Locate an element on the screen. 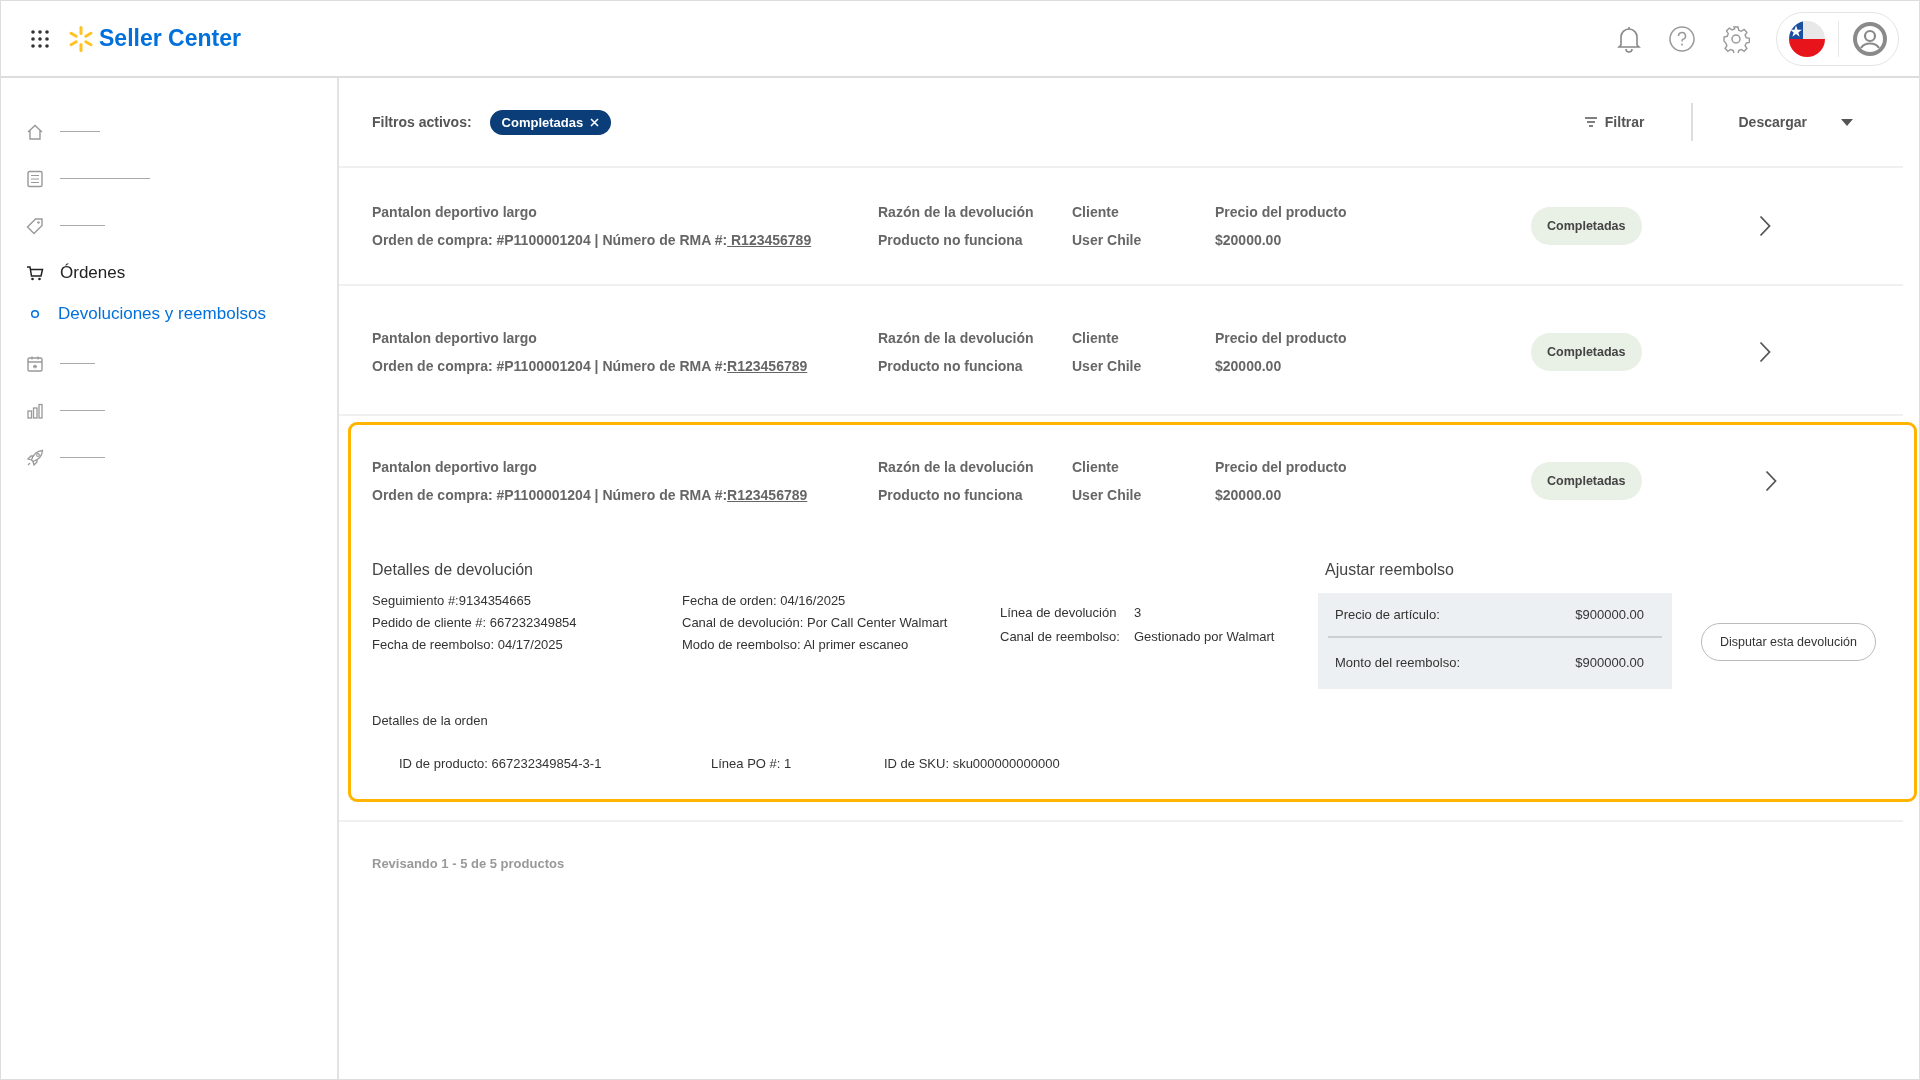 The image size is (1920, 1080). section-title: Detalles de devolución is located at coordinates (453, 570).